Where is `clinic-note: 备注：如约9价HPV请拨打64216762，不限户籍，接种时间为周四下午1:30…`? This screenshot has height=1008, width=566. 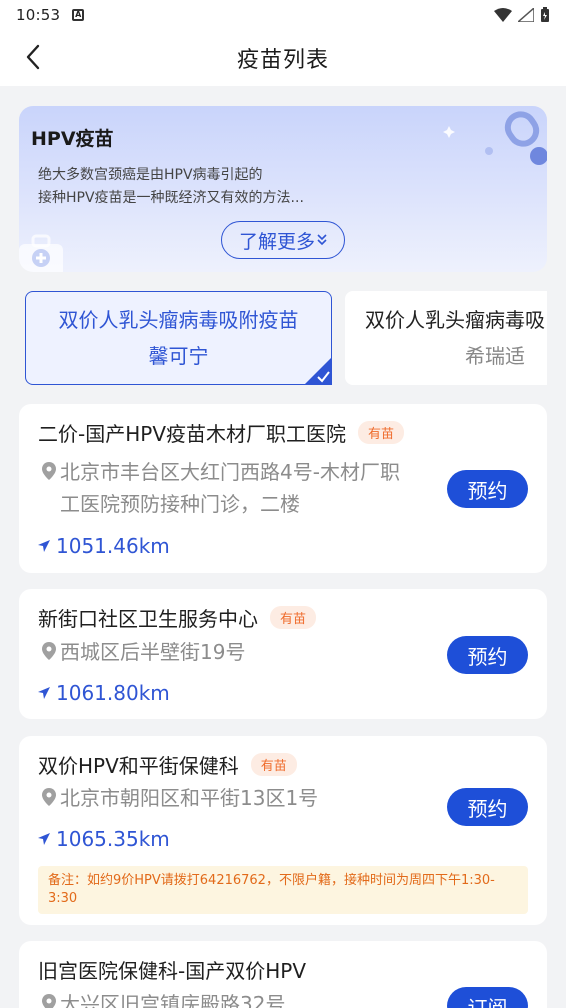
clinic-note: 备注：如约9价HPV请拨打64216762，不限户籍，接种时间为周四下午1:30… is located at coordinates (283, 890).